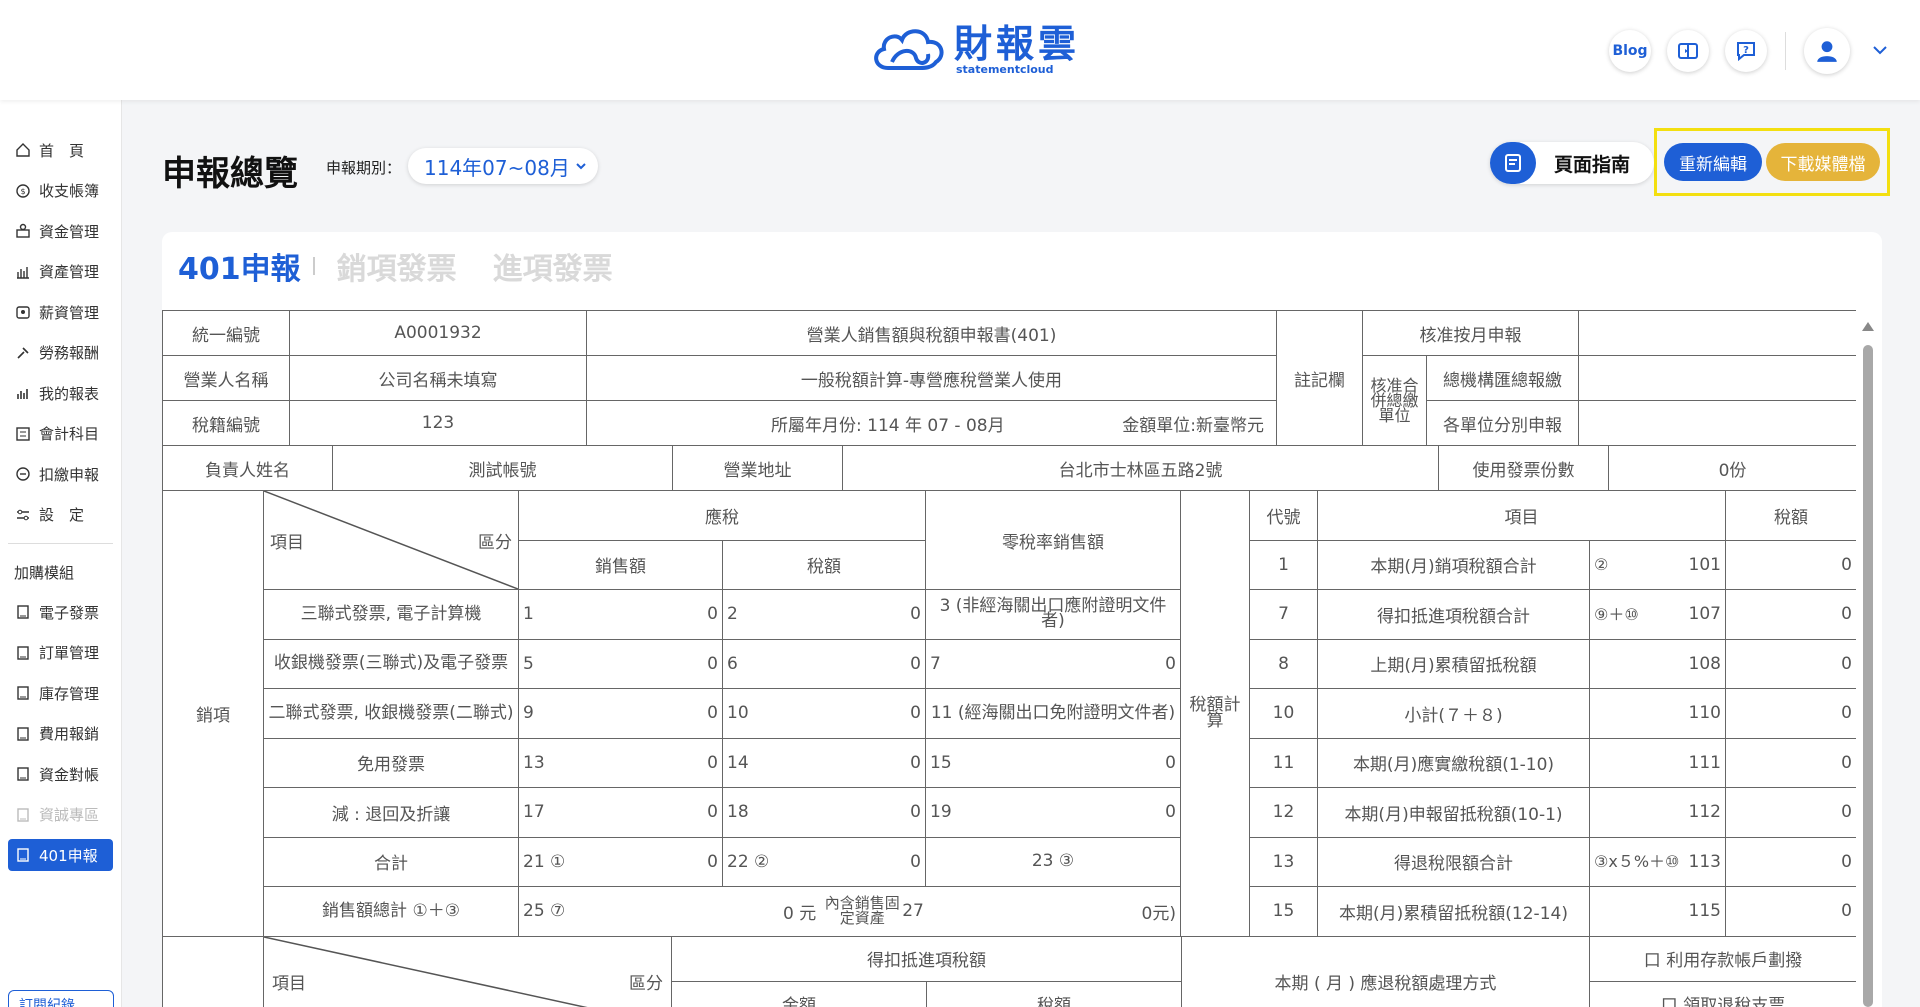 This screenshot has height=1007, width=1920. Describe the element at coordinates (60, 434) in the screenshot. I see `sidebar-item-7: 會計科目` at that location.